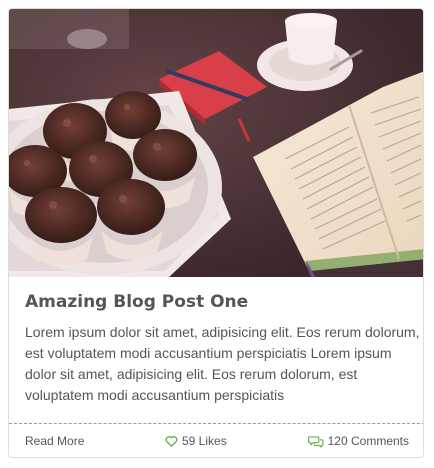 The height and width of the screenshot is (468, 434). What do you see at coordinates (171, 441) in the screenshot?
I see `heart-icon` at bounding box center [171, 441].